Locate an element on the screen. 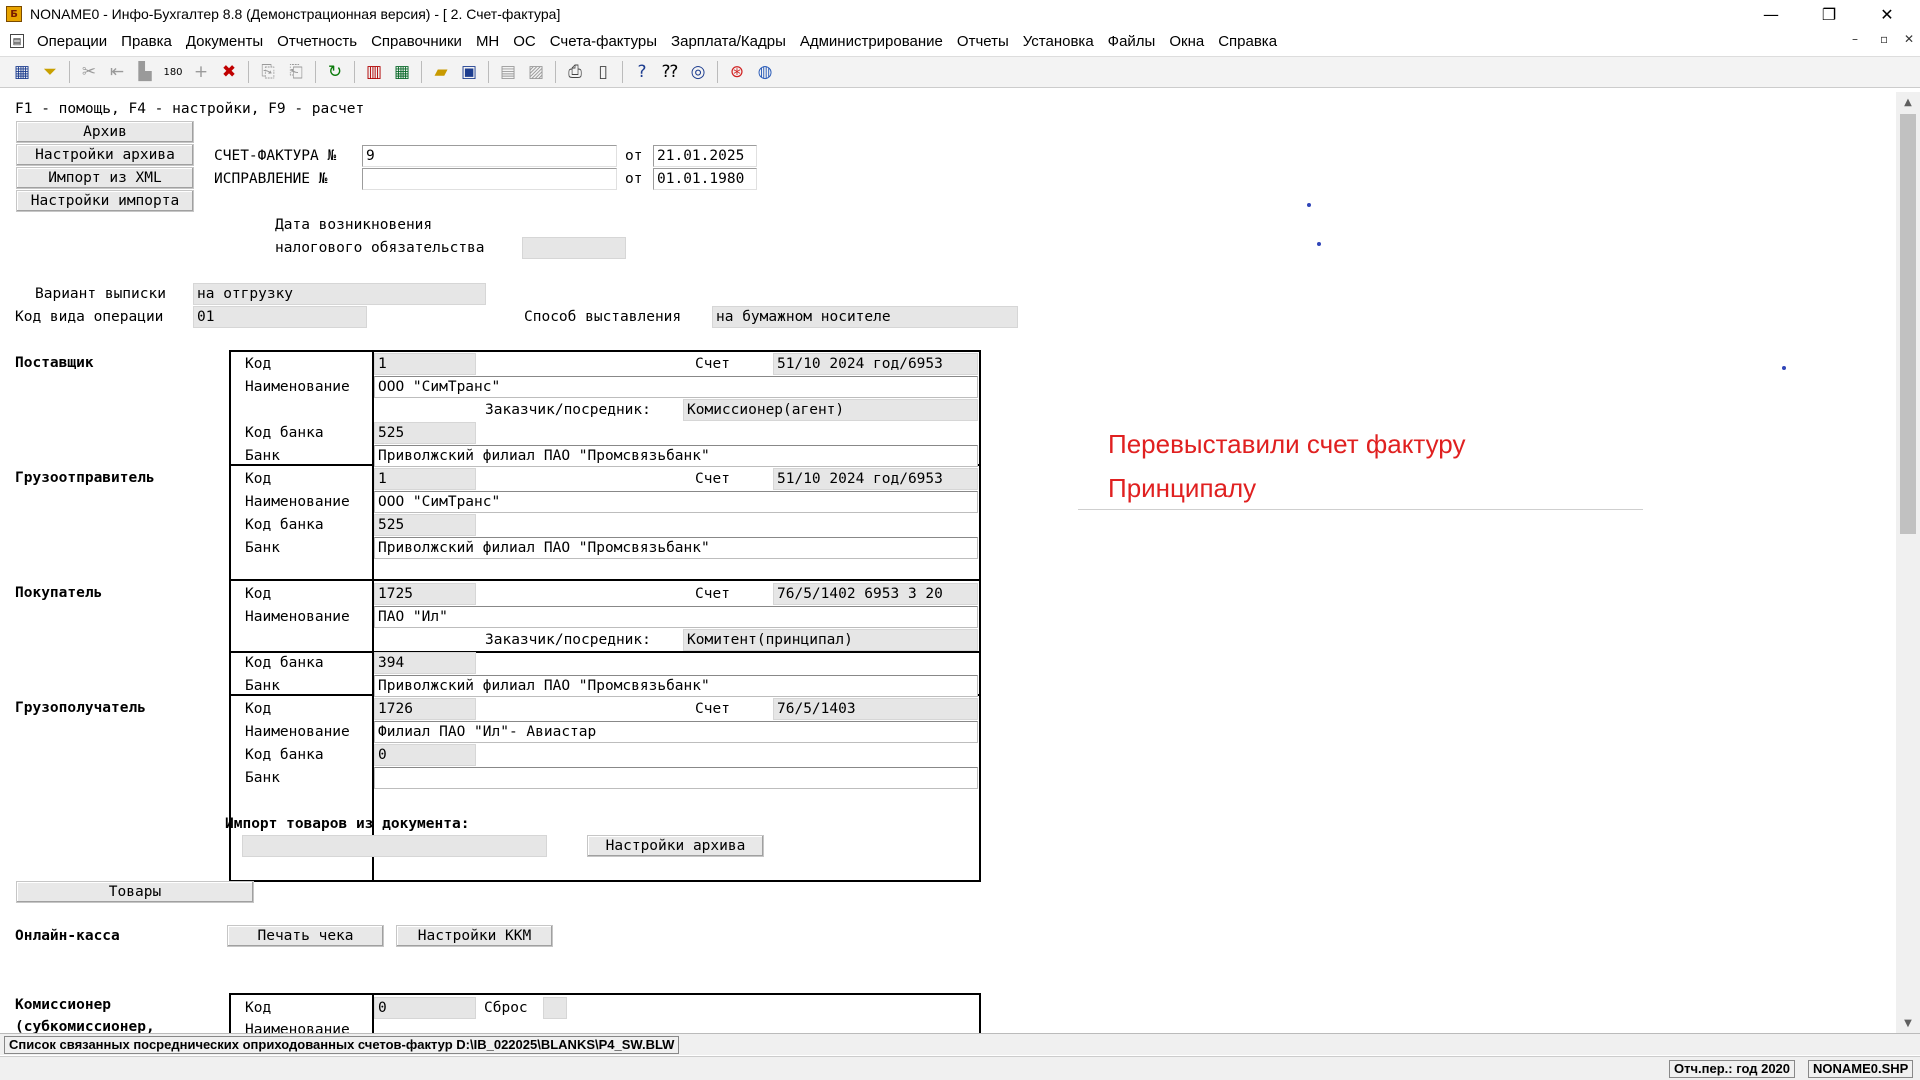  supplier-account-field: 51/10 2024 год/6953 is located at coordinates (875, 364).